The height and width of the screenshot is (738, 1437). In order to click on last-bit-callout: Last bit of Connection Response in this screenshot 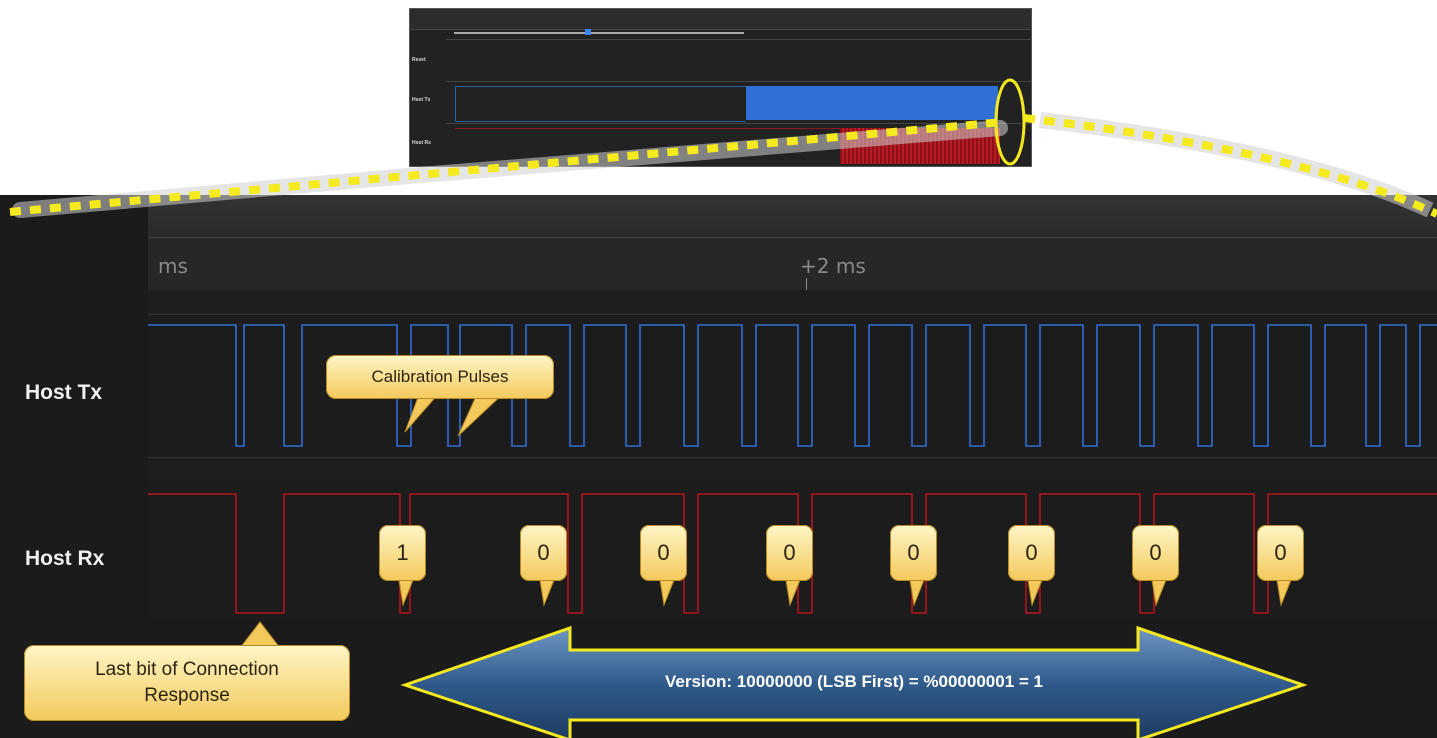, I will do `click(187, 683)`.